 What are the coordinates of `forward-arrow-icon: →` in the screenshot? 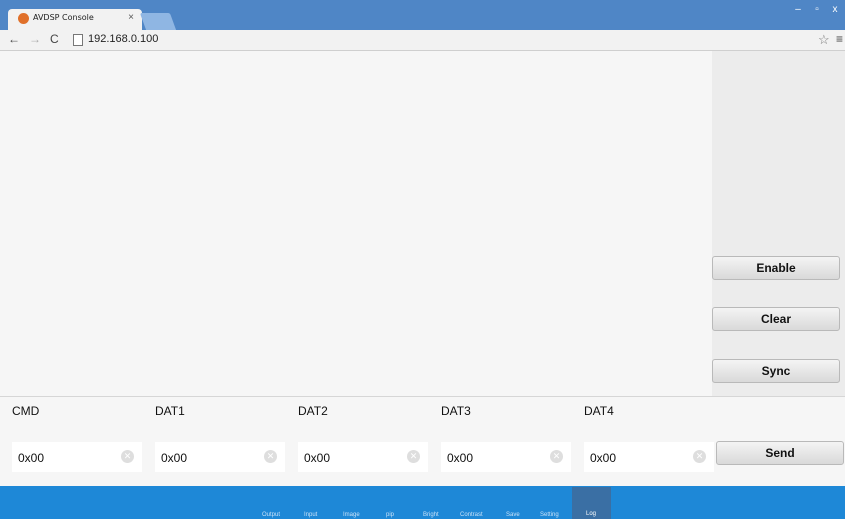 It's located at (35, 39).